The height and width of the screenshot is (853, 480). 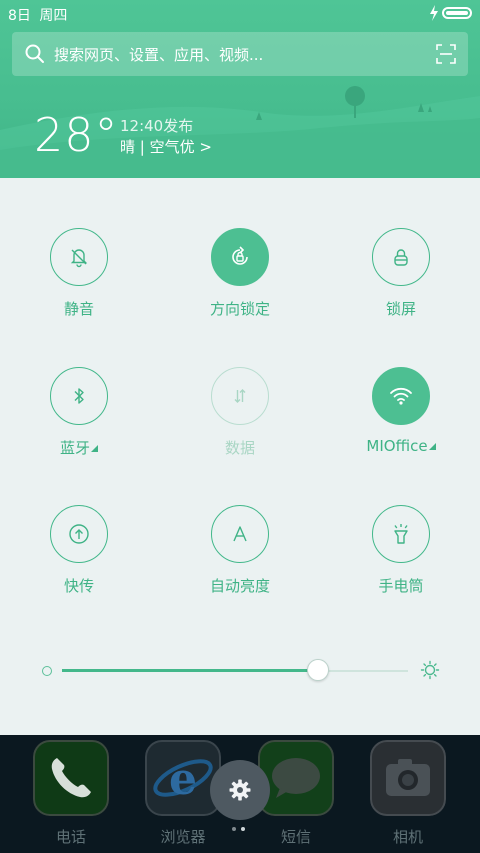 What do you see at coordinates (430, 670) in the screenshot?
I see `brightness-high-icon` at bounding box center [430, 670].